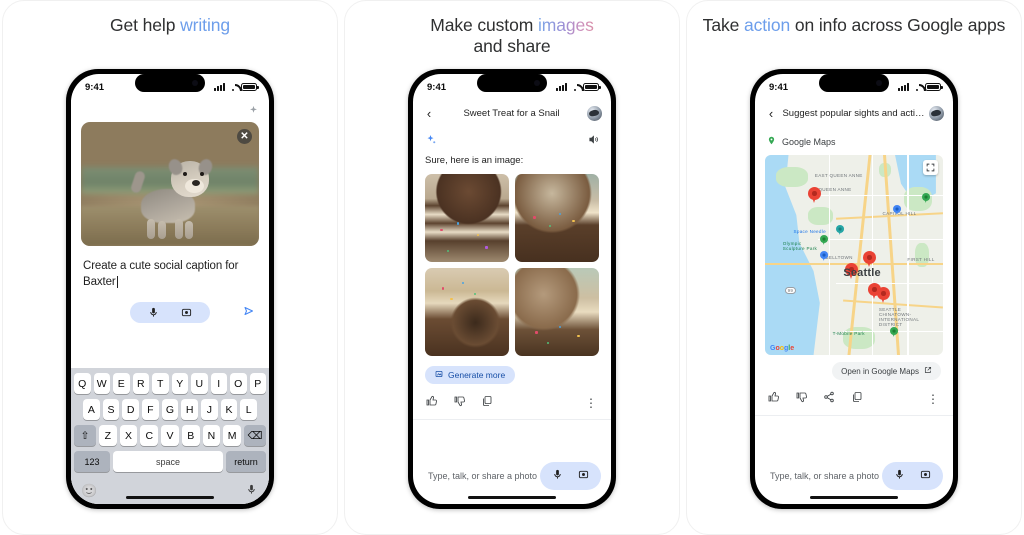 This screenshot has width=1024, height=535. I want to click on send-icon, so click(249, 313).